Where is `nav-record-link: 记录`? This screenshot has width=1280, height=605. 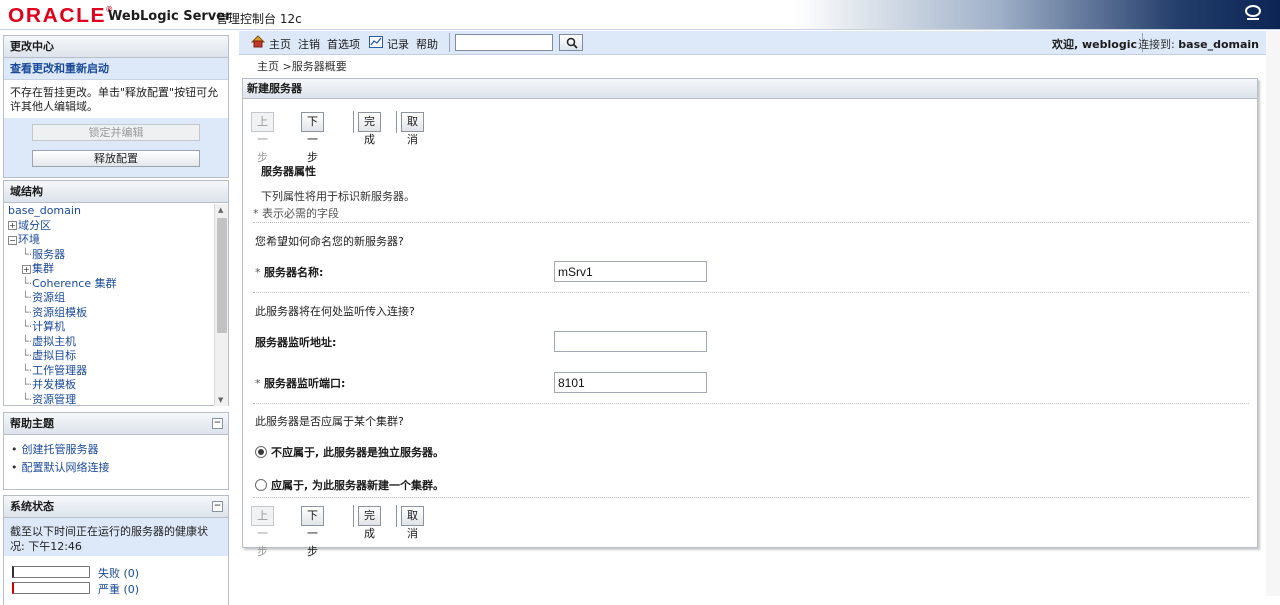
nav-record-link: 记录 is located at coordinates (398, 44).